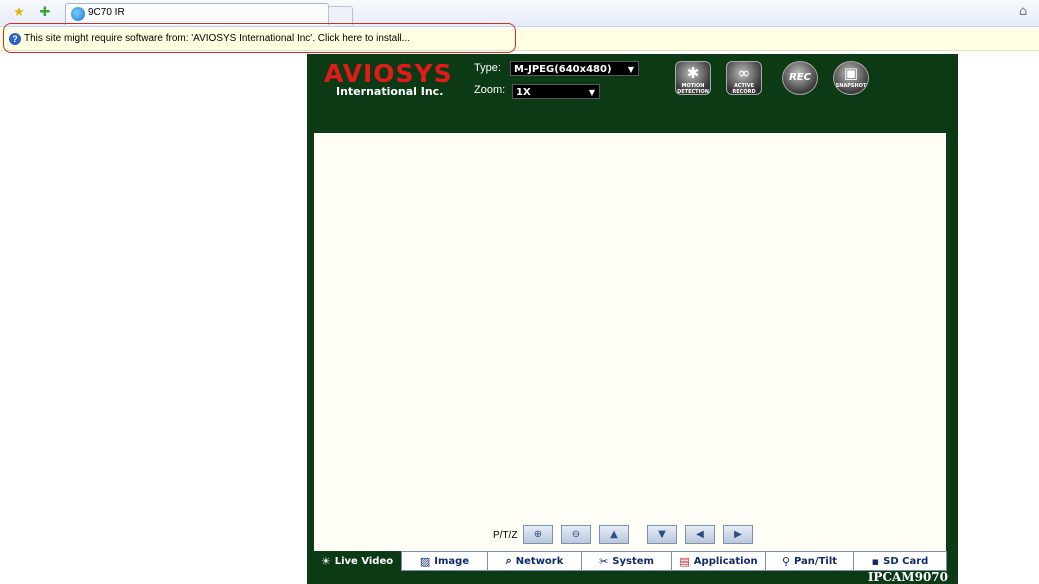 The height and width of the screenshot is (584, 1039). Describe the element at coordinates (907, 577) in the screenshot. I see `model-name: IPCAM9070` at that location.